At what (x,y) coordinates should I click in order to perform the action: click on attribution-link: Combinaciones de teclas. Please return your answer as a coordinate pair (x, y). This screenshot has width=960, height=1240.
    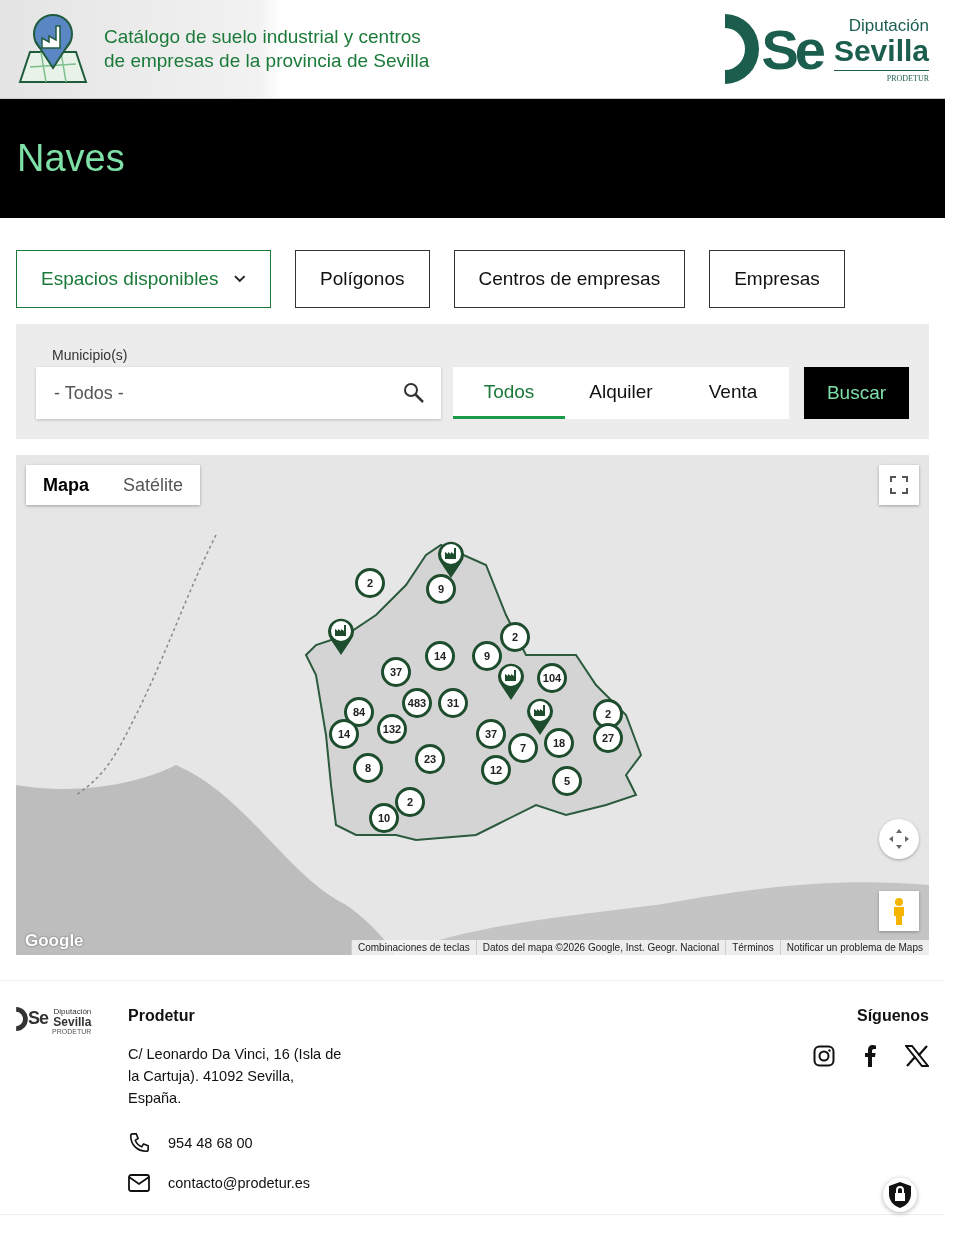
    Looking at the image, I should click on (413, 947).